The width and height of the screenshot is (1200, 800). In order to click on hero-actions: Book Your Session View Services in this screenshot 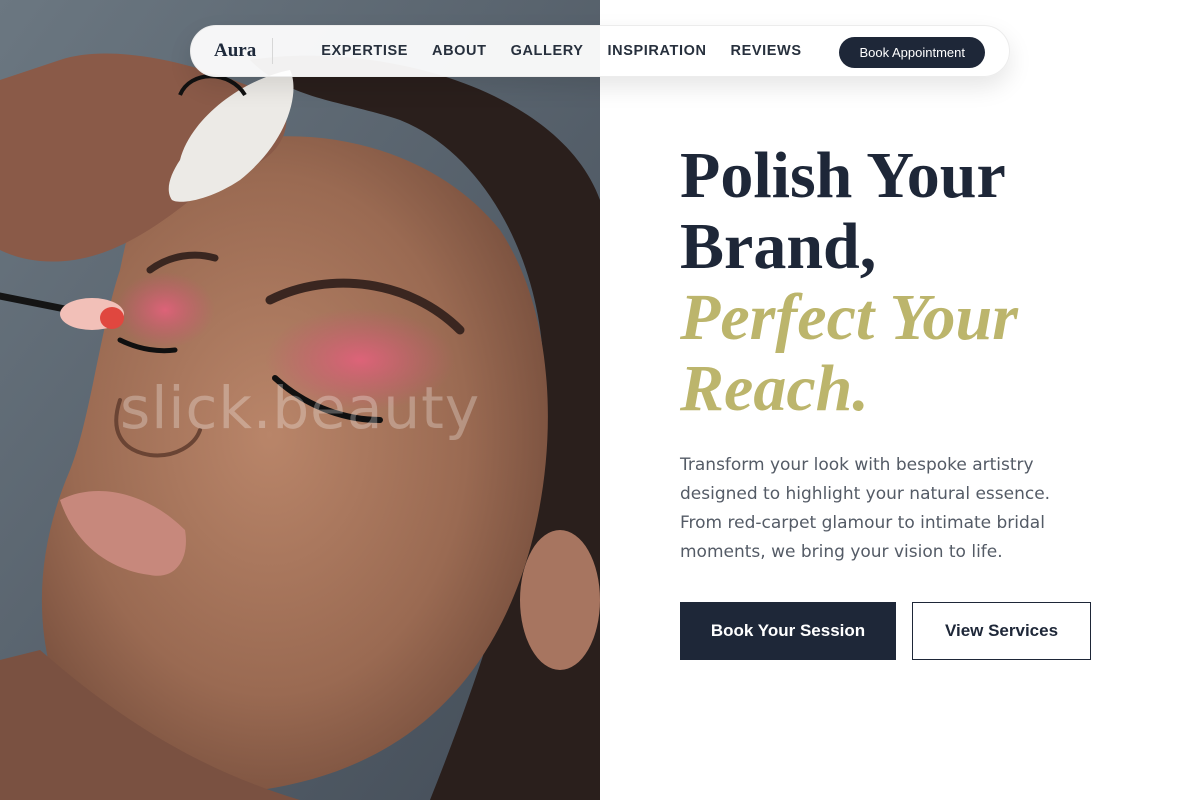, I will do `click(920, 631)`.